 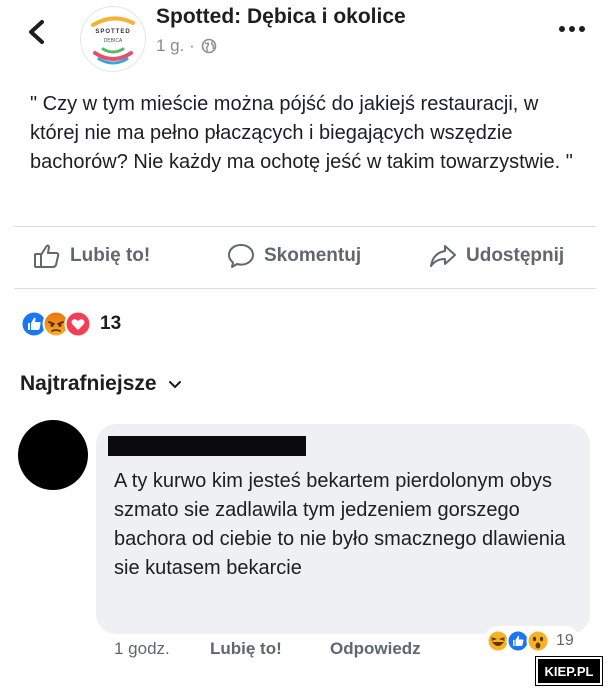 What do you see at coordinates (142, 649) in the screenshot?
I see `comment-time: 1 godz.` at bounding box center [142, 649].